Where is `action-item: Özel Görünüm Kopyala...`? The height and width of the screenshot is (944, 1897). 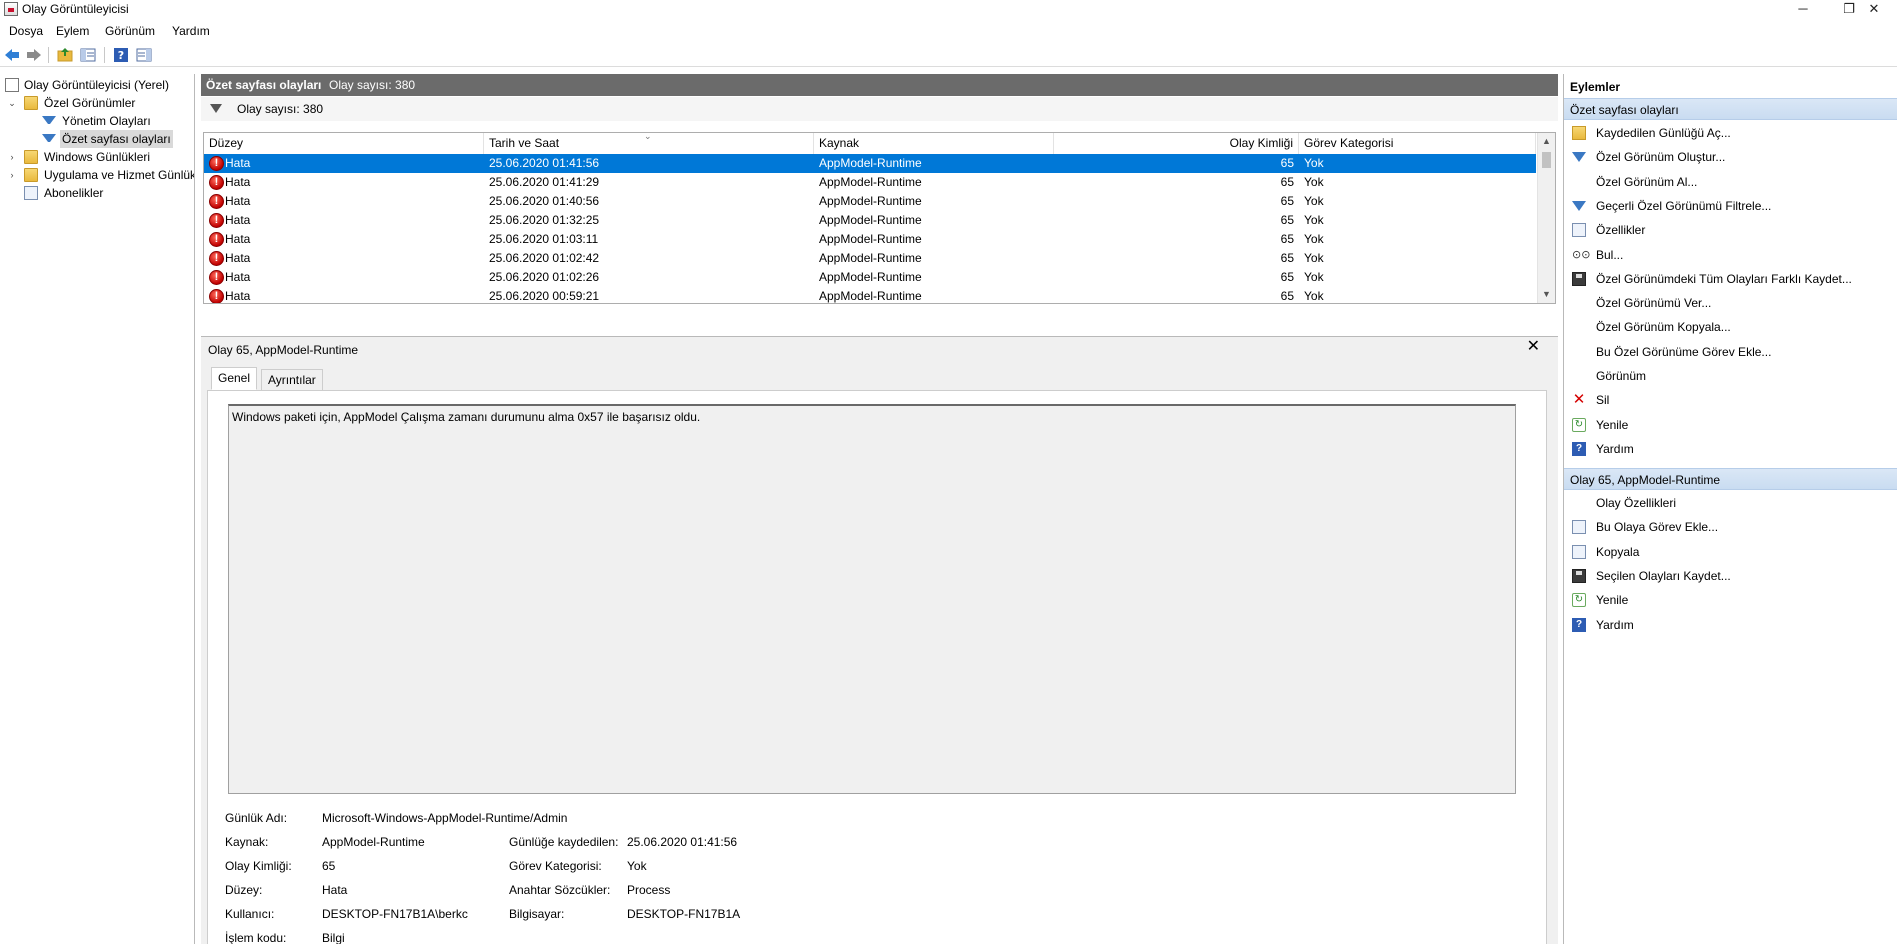
action-item: Özel Görünüm Kopyala... is located at coordinates (1730, 327).